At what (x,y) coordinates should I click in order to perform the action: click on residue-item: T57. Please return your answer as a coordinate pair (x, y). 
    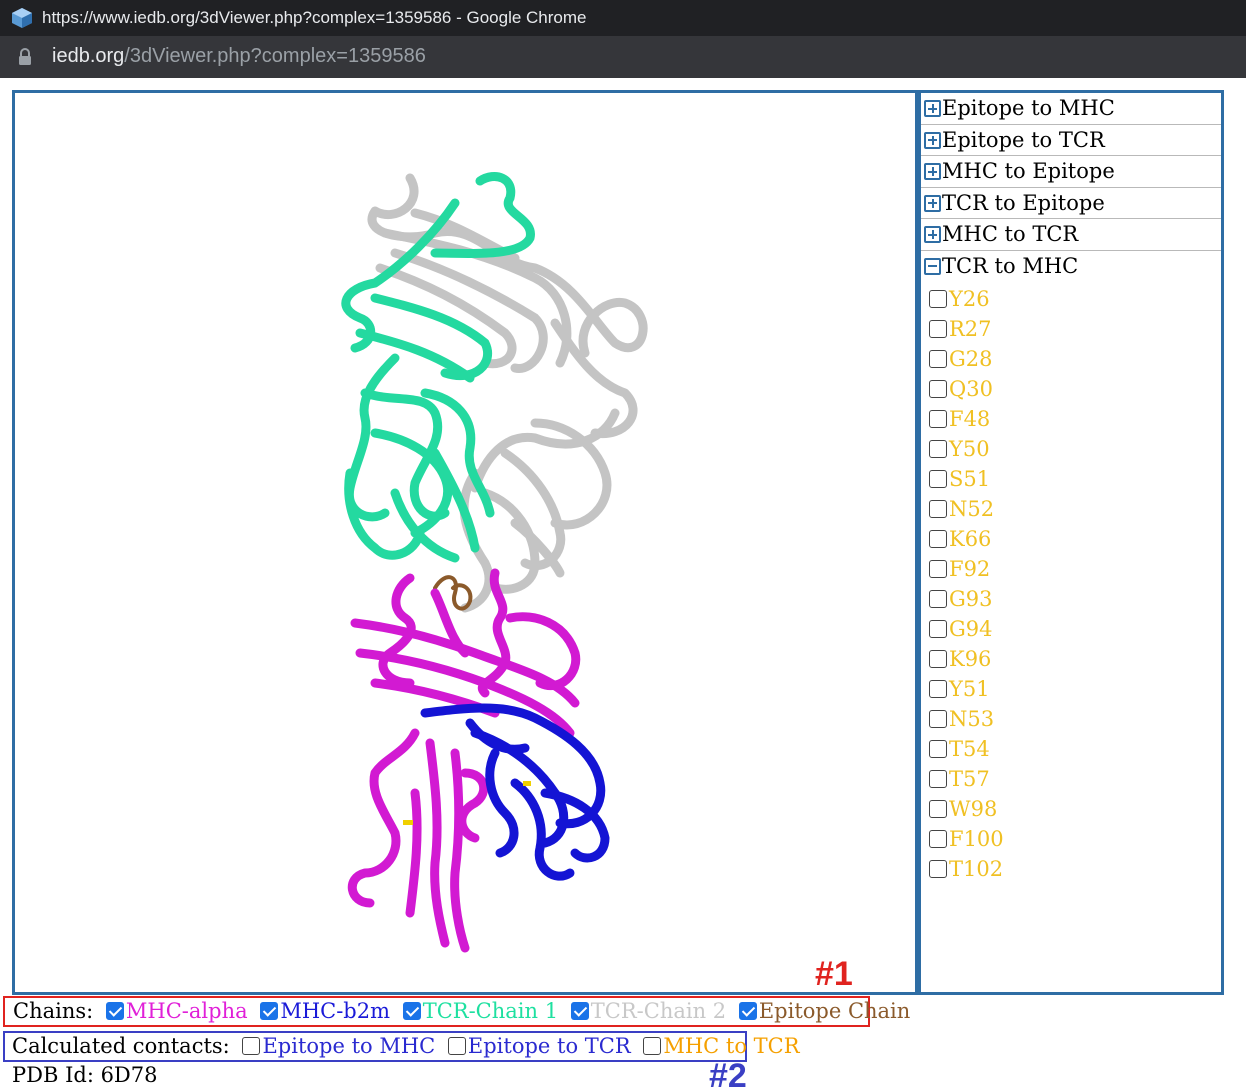
    Looking at the image, I should click on (1075, 779).